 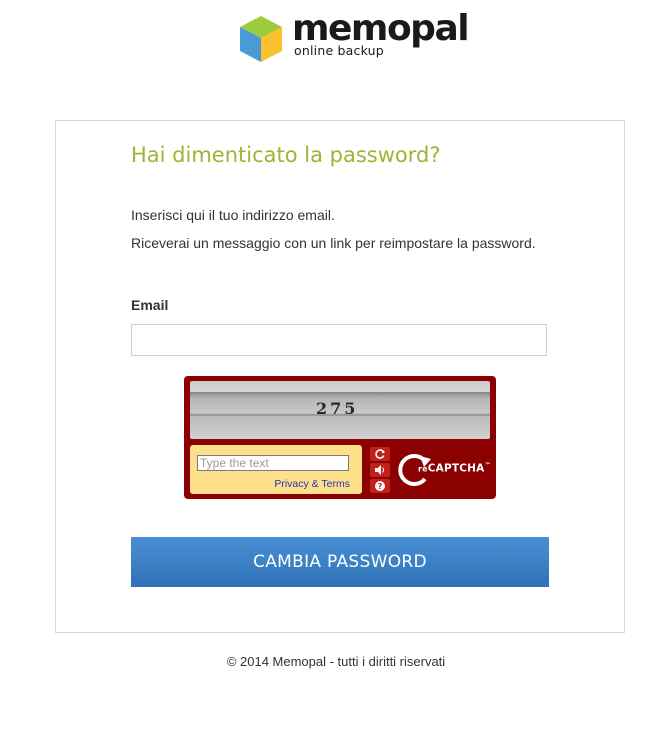 I want to click on logo-tagline: online backup, so click(x=339, y=50).